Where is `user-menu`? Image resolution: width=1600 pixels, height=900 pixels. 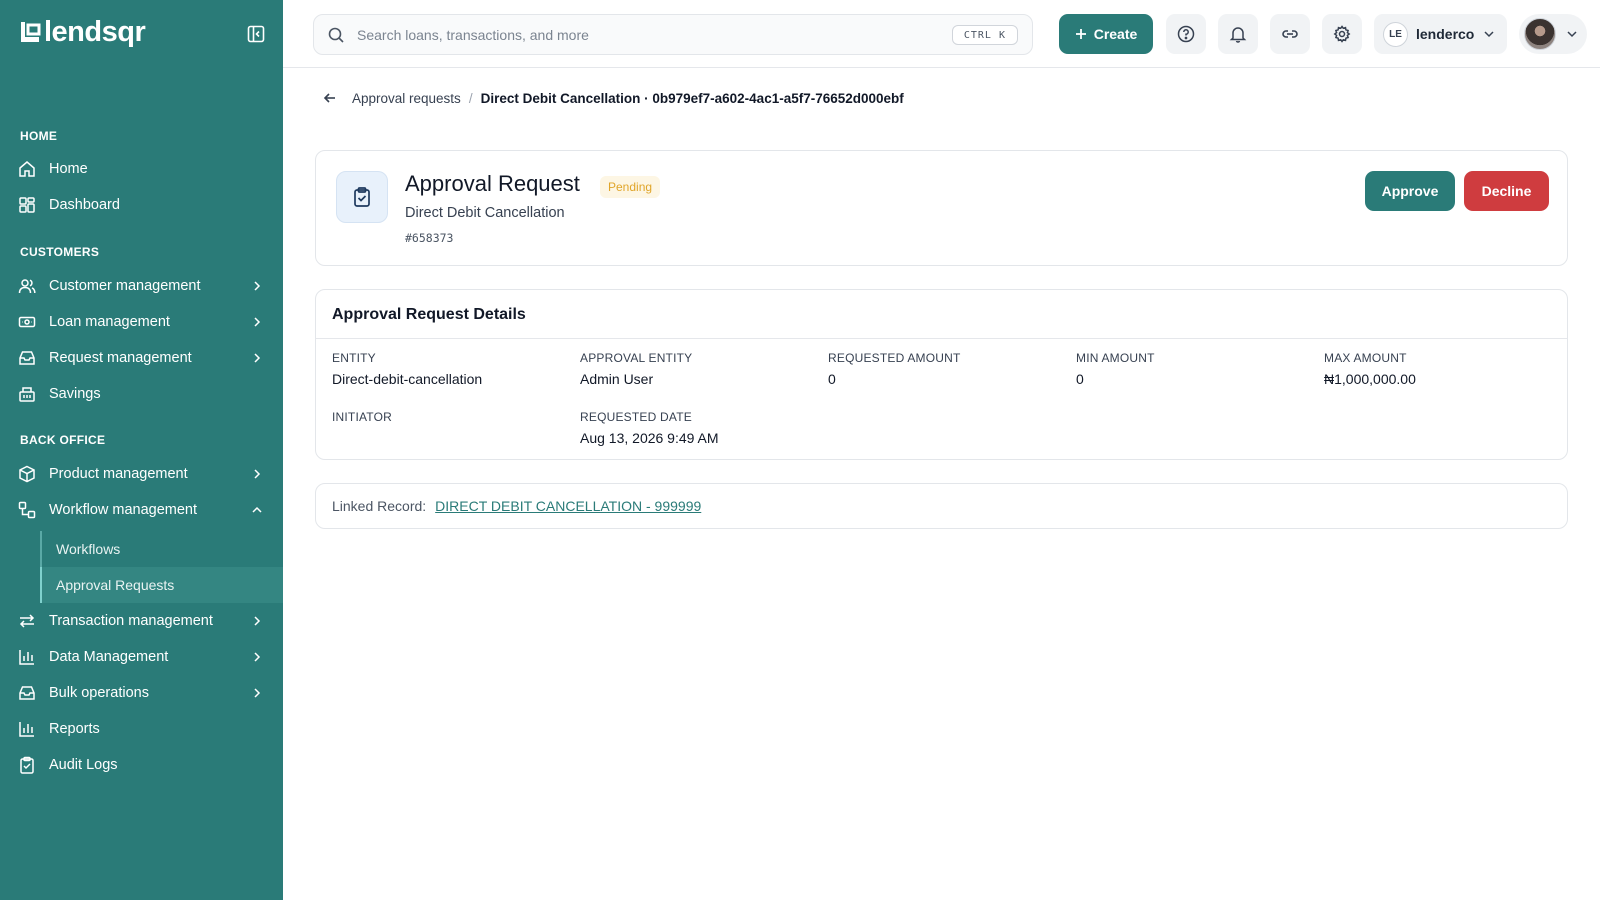 user-menu is located at coordinates (1553, 34).